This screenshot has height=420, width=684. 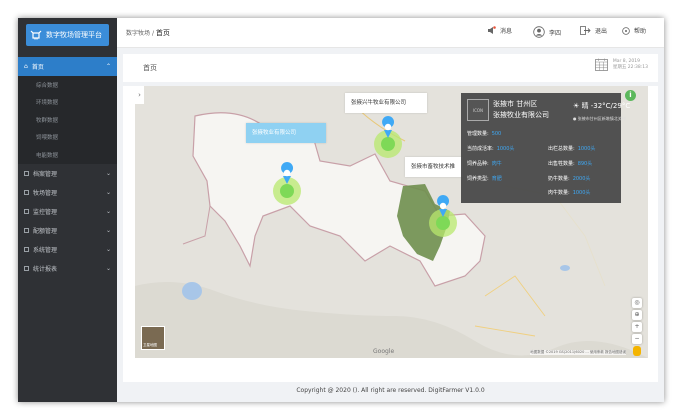 I want to click on info-row: 饲养类型: 育肥, so click(x=484, y=178).